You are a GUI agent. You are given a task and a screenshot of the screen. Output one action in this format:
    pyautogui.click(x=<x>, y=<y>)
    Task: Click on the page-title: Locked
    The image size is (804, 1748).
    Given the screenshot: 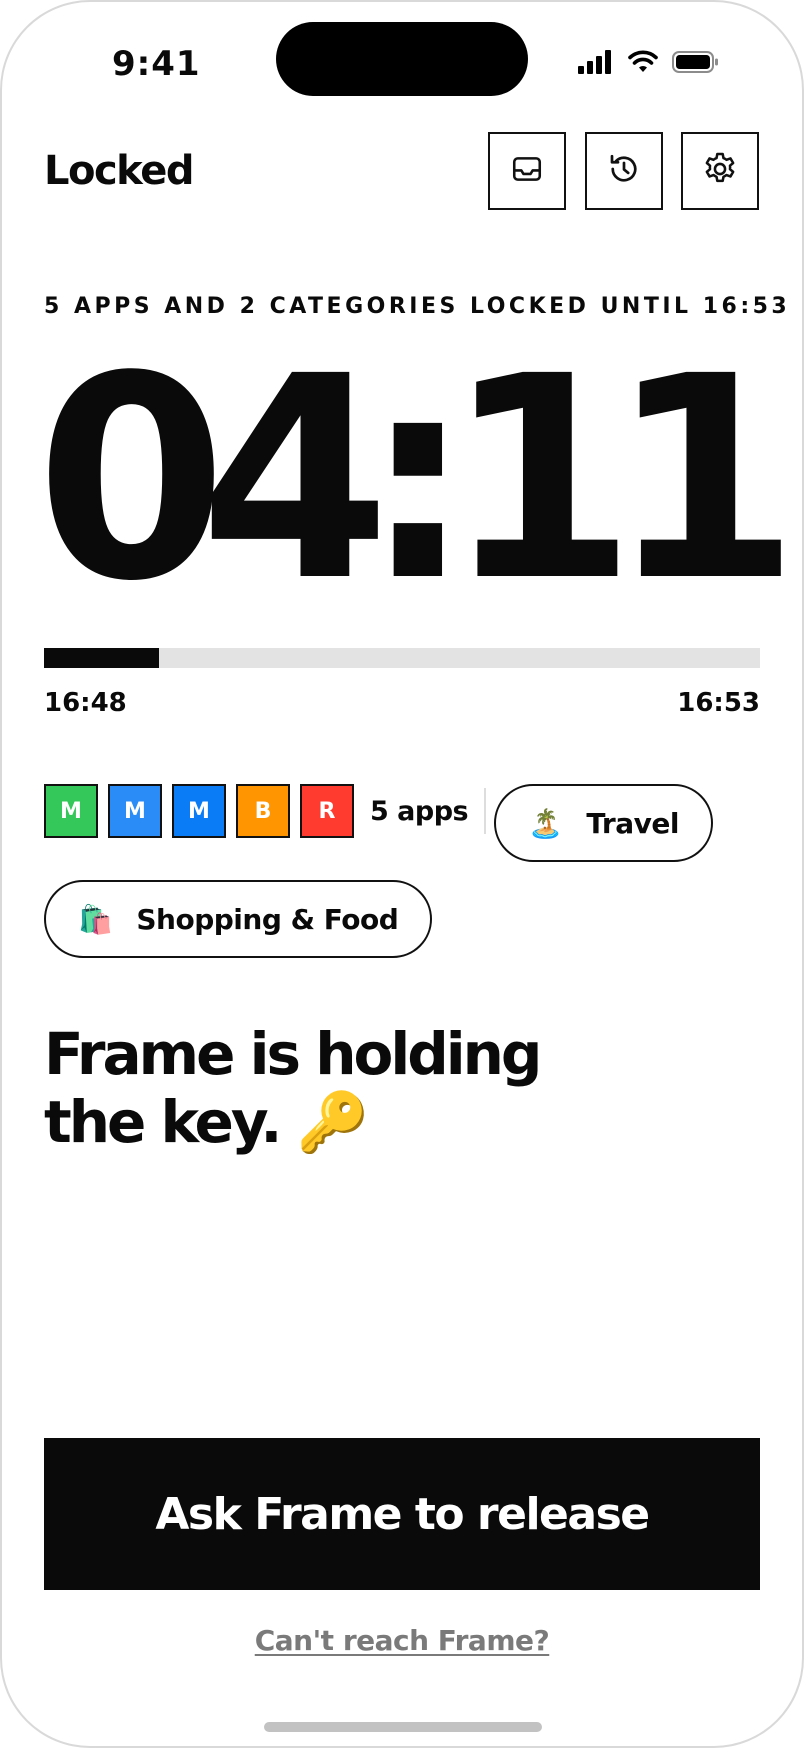 What is the action you would take?
    pyautogui.click(x=119, y=171)
    